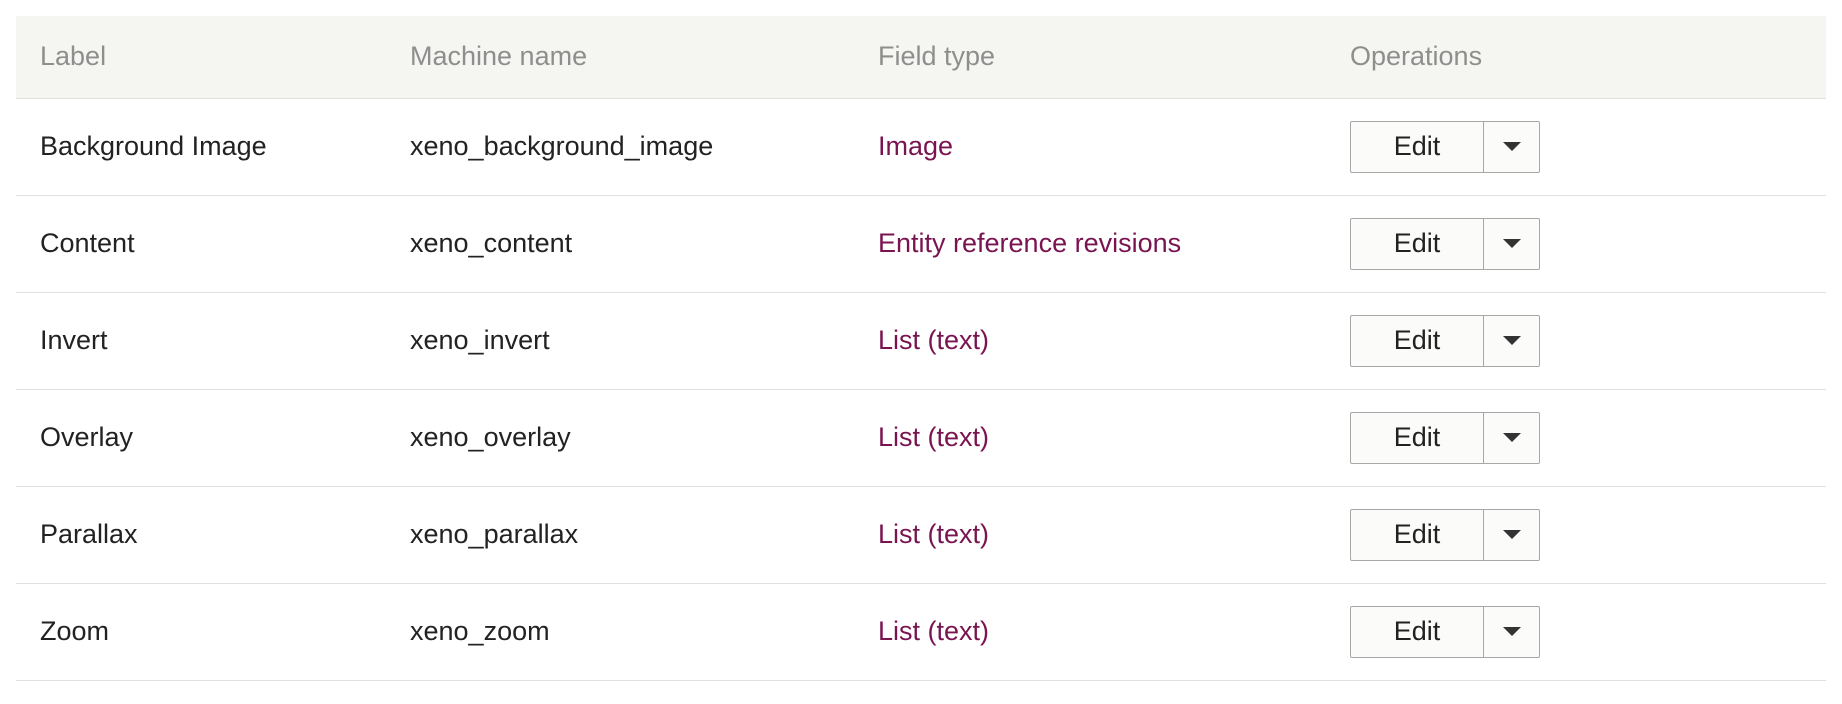 This screenshot has height=704, width=1842. I want to click on table-row: Invert xeno_invert List (text) Edit, so click(921, 341).